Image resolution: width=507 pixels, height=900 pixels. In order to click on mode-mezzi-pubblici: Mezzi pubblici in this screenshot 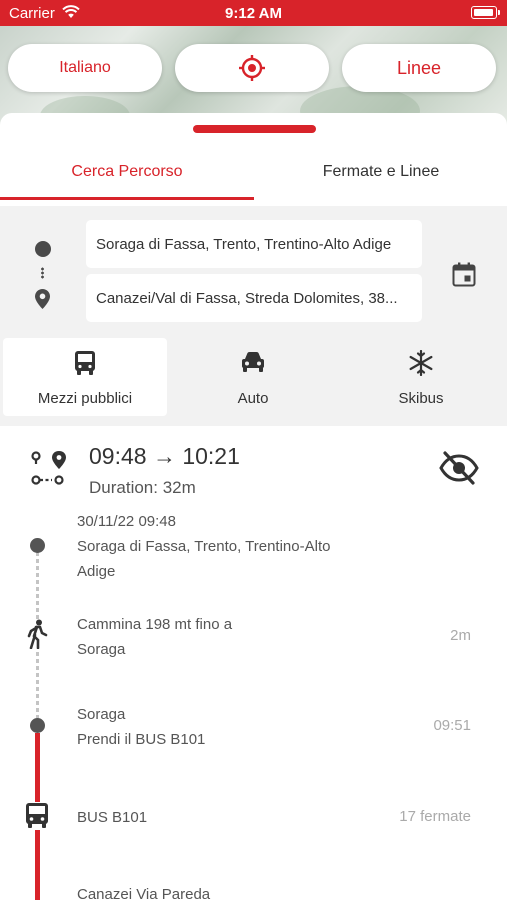, I will do `click(85, 377)`.